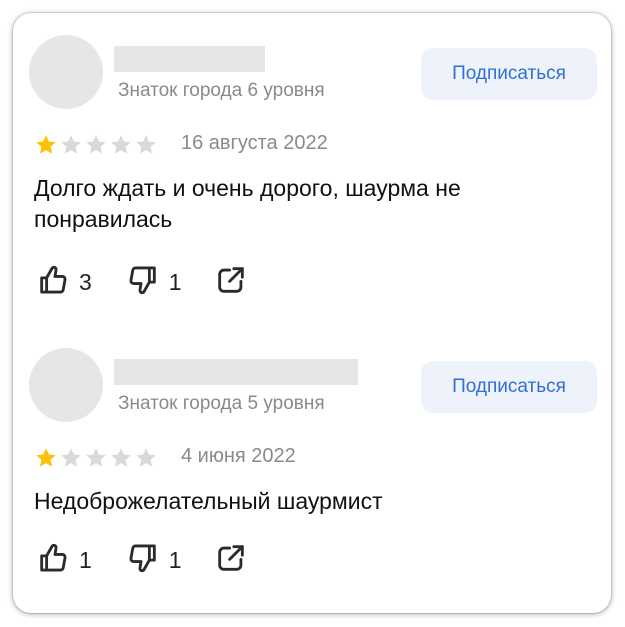 This screenshot has width=625, height=627. Describe the element at coordinates (254, 143) in the screenshot. I see `review-date: 16 августа 2022` at that location.